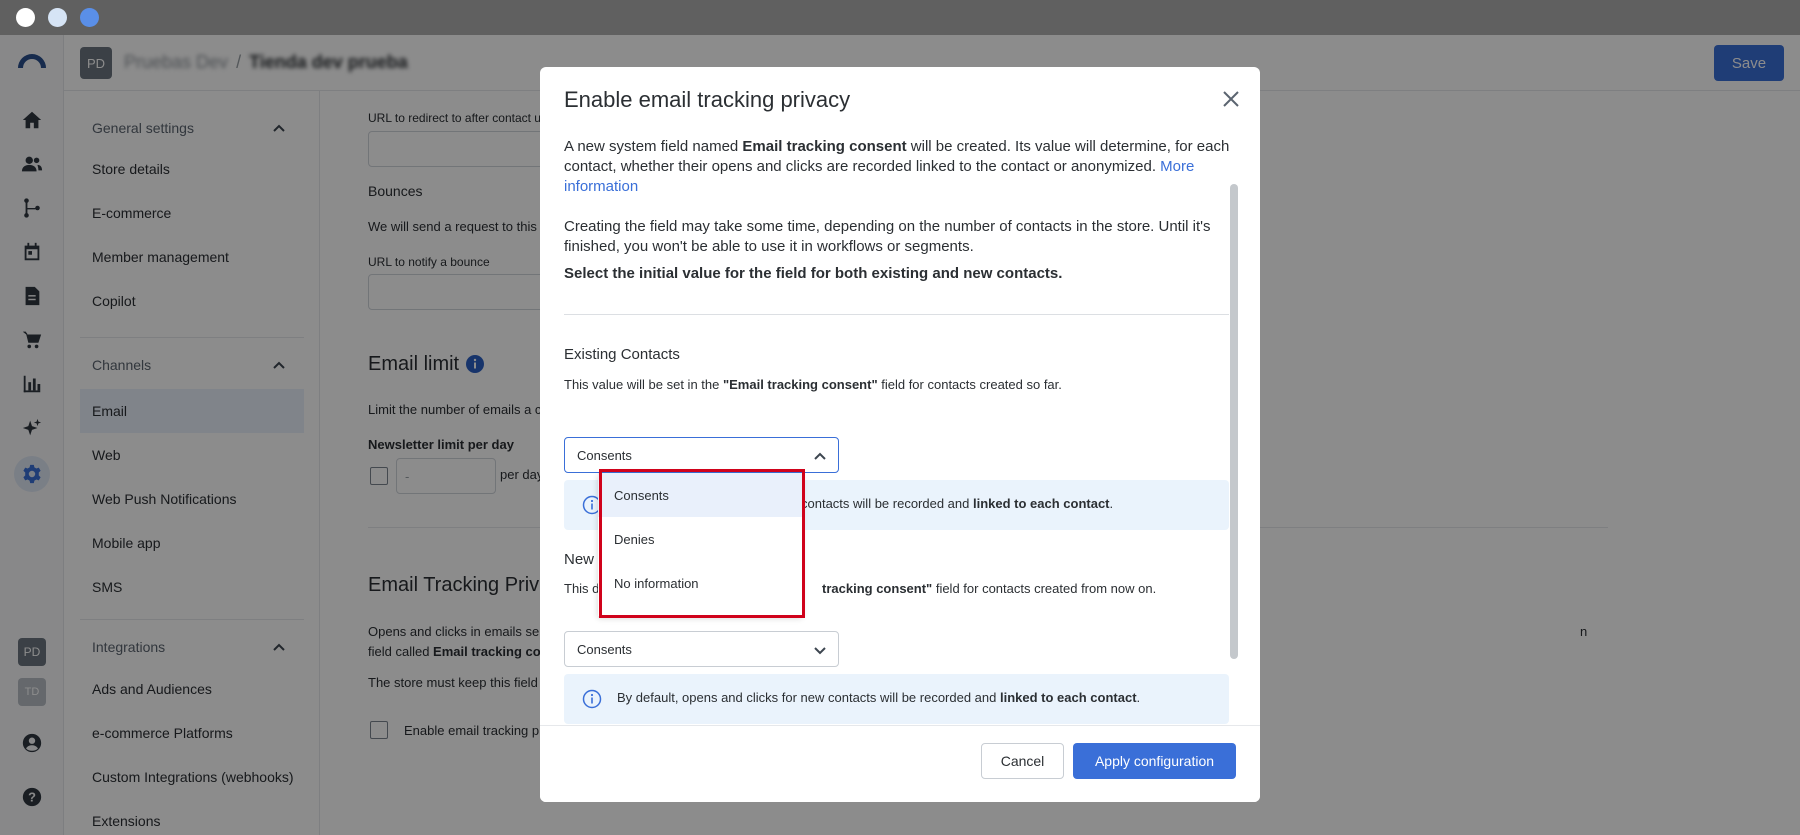 This screenshot has width=1800, height=835. What do you see at coordinates (800, 384) in the screenshot?
I see `existing-desc-field: "Email tracking consent"` at bounding box center [800, 384].